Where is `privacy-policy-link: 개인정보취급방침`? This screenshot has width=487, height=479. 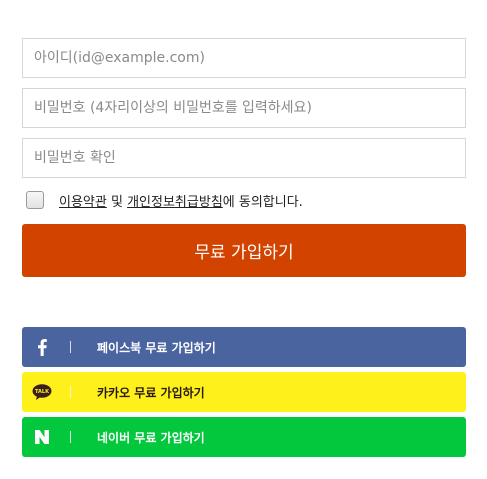
privacy-policy-link: 개인정보취급방침 is located at coordinates (175, 200).